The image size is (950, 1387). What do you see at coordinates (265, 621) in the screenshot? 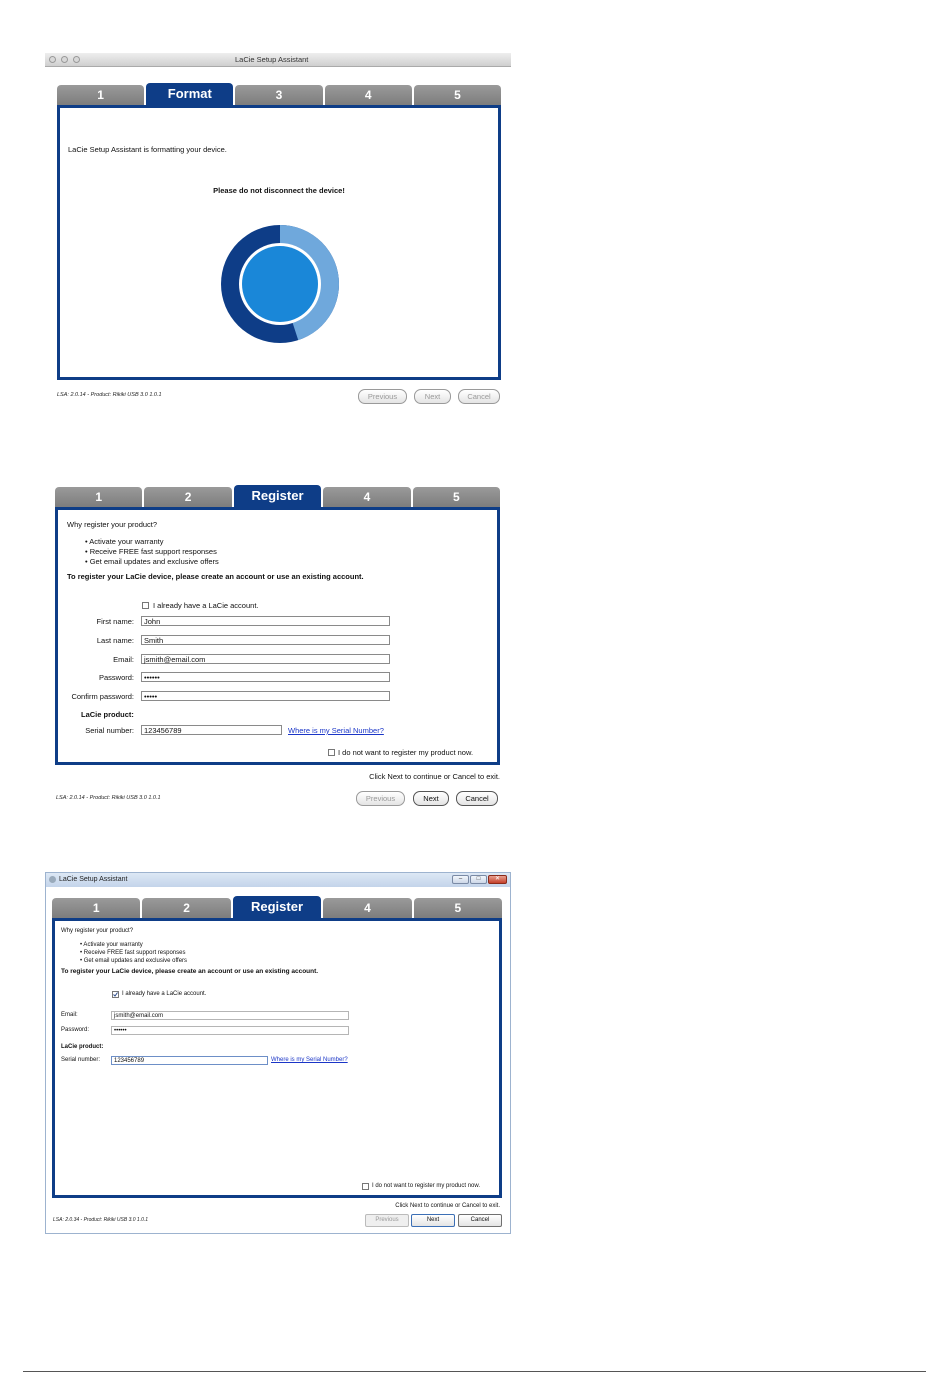
I see `first-name-field: John` at bounding box center [265, 621].